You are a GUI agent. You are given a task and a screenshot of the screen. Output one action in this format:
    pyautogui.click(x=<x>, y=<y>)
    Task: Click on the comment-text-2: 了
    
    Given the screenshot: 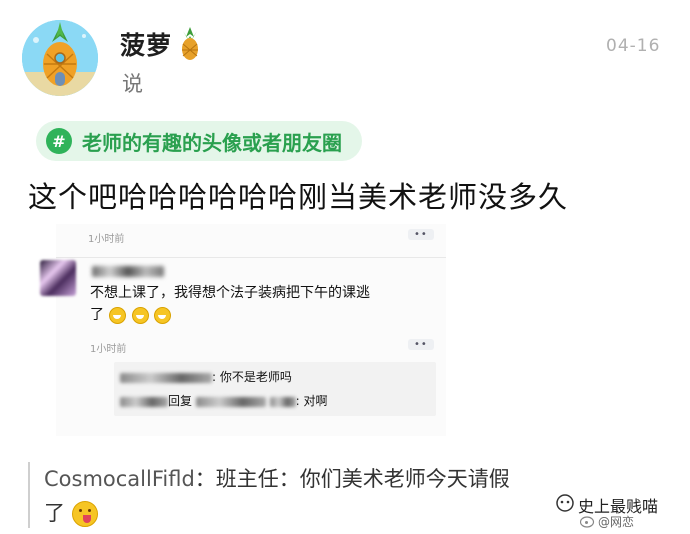 What is the action you would take?
    pyautogui.click(x=54, y=513)
    